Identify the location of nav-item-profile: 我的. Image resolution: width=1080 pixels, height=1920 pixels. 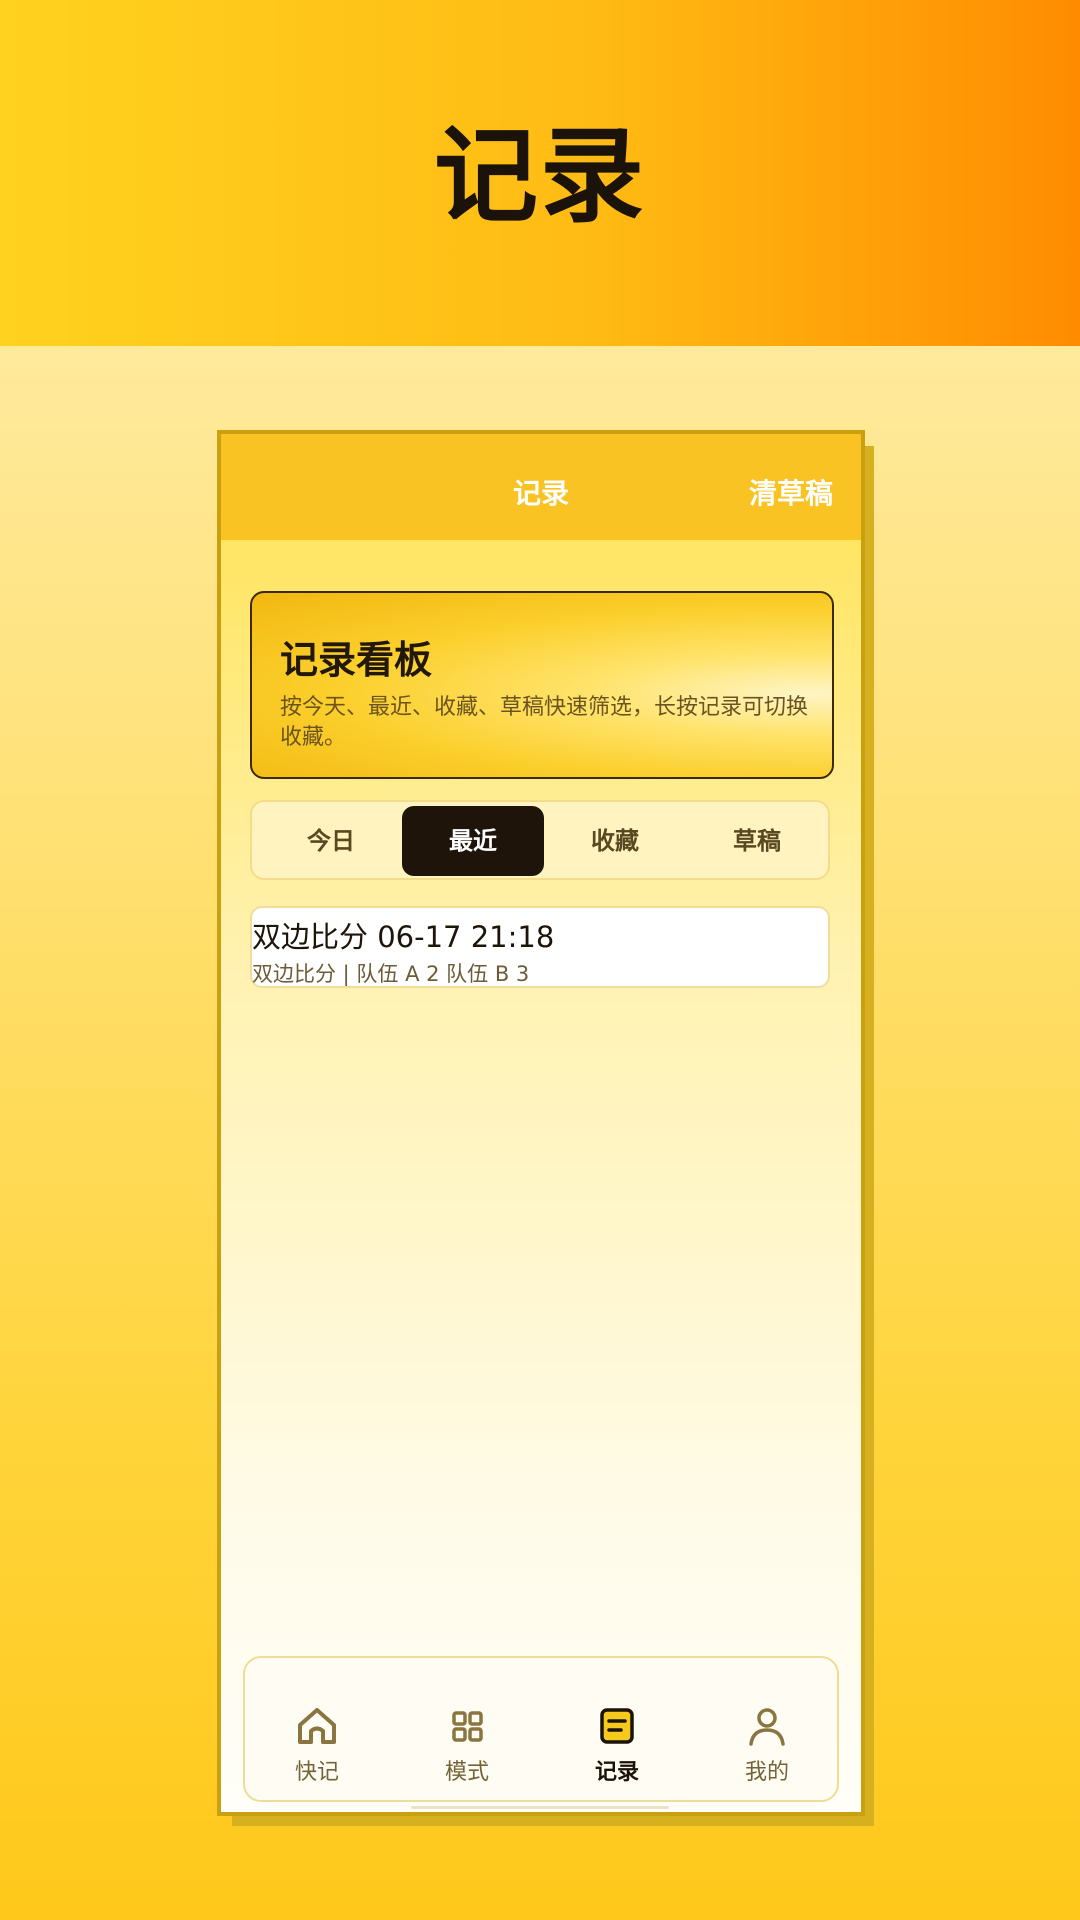
(767, 1745).